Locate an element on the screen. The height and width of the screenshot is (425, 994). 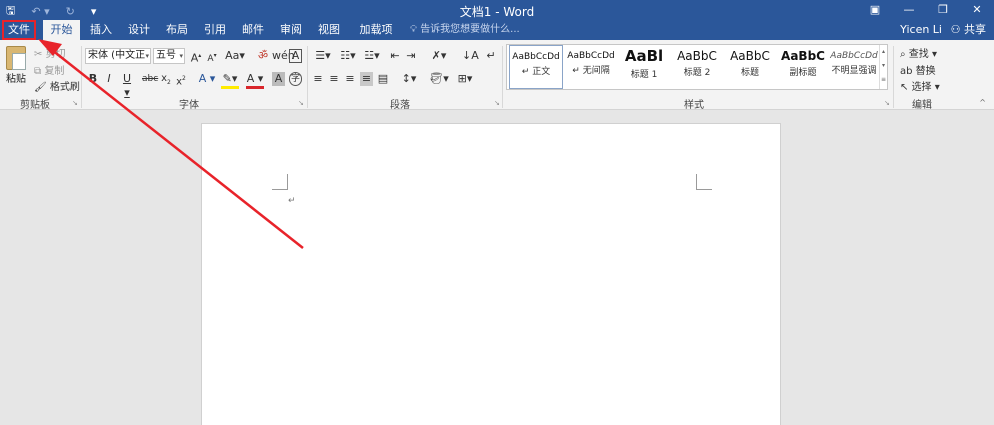
lightbulb-icon: 💡︎ is located at coordinates (415, 29).